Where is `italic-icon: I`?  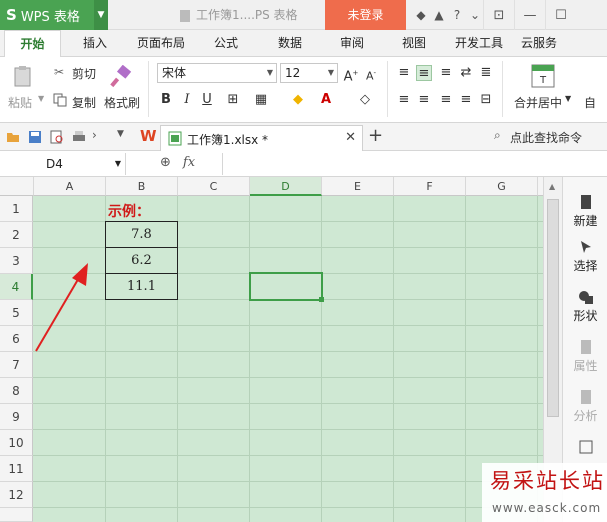
italic-icon: I is located at coordinates (187, 100).